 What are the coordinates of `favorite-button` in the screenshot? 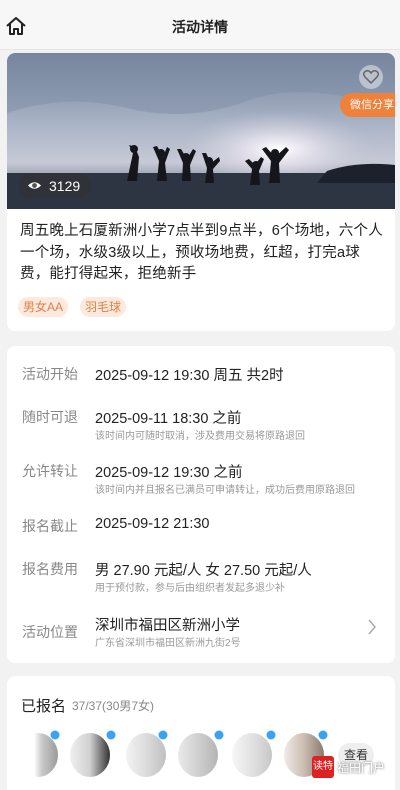 It's located at (371, 77).